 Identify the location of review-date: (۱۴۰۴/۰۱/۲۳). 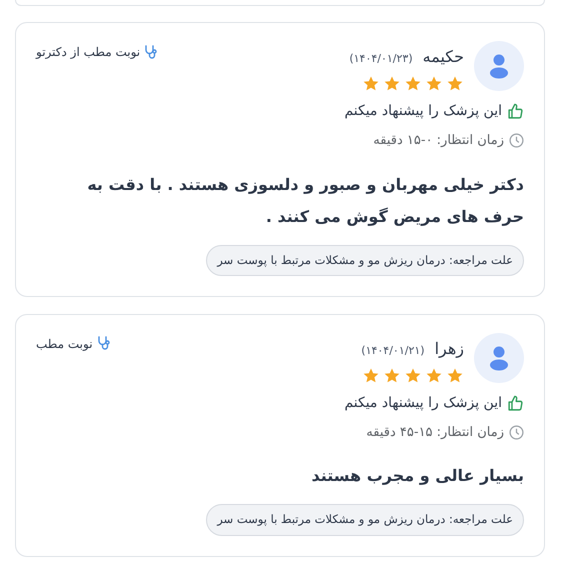
(381, 59).